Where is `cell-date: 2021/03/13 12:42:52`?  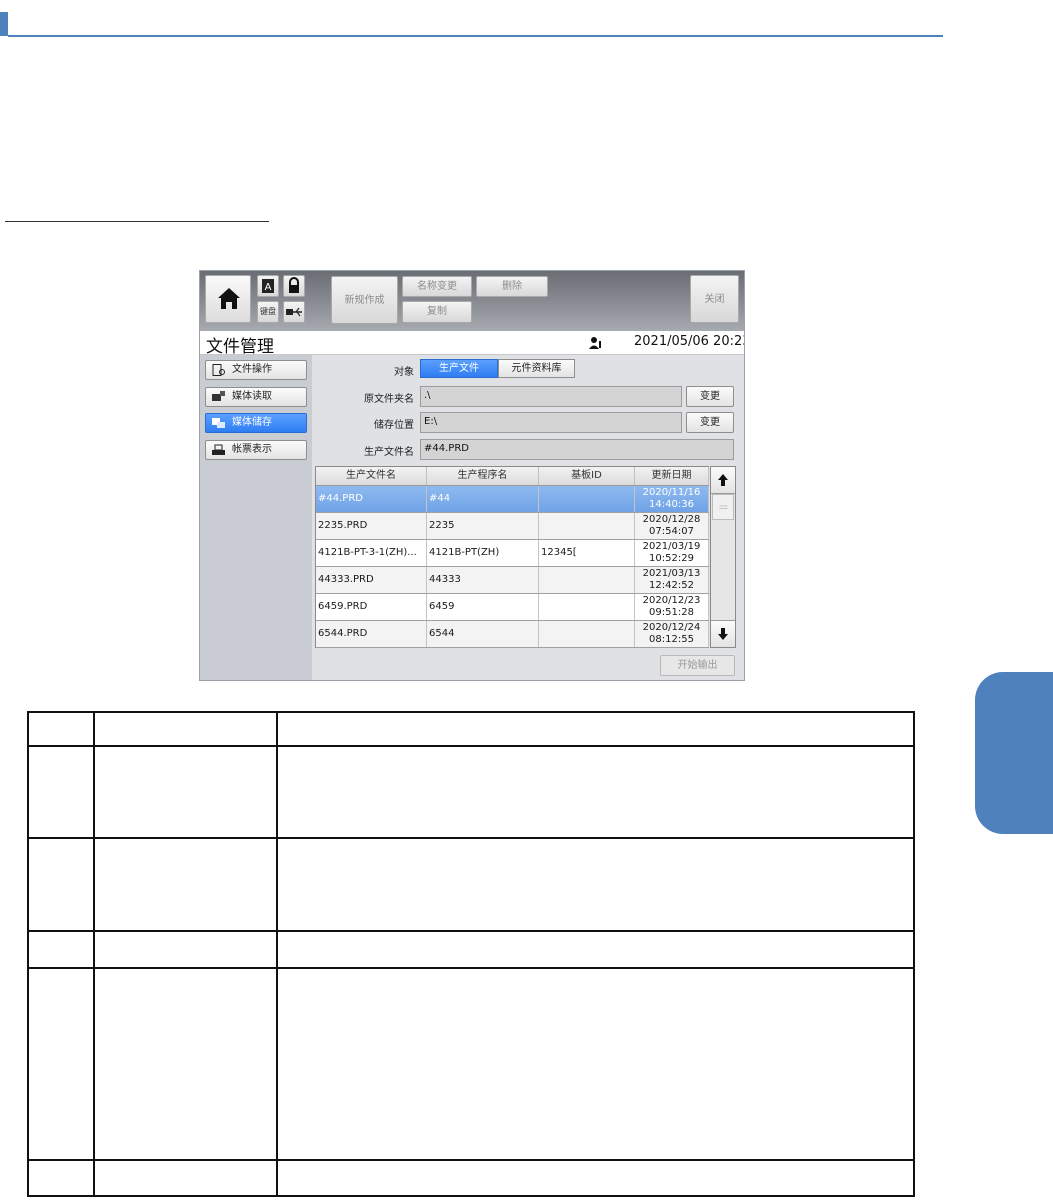 cell-date: 2021/03/13 12:42:52 is located at coordinates (672, 580).